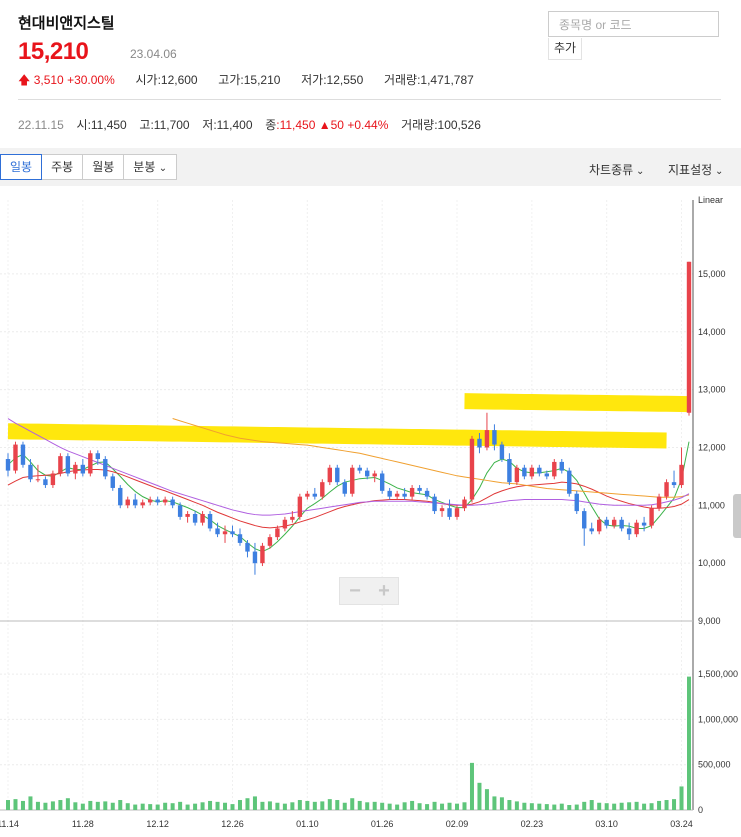 This screenshot has height=837, width=741. I want to click on change-percent: +30.00%, so click(91, 80).